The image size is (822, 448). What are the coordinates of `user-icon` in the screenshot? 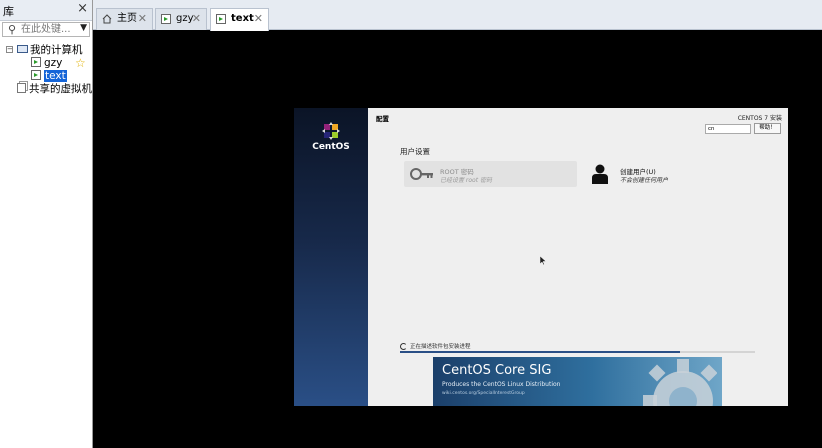 It's located at (600, 174).